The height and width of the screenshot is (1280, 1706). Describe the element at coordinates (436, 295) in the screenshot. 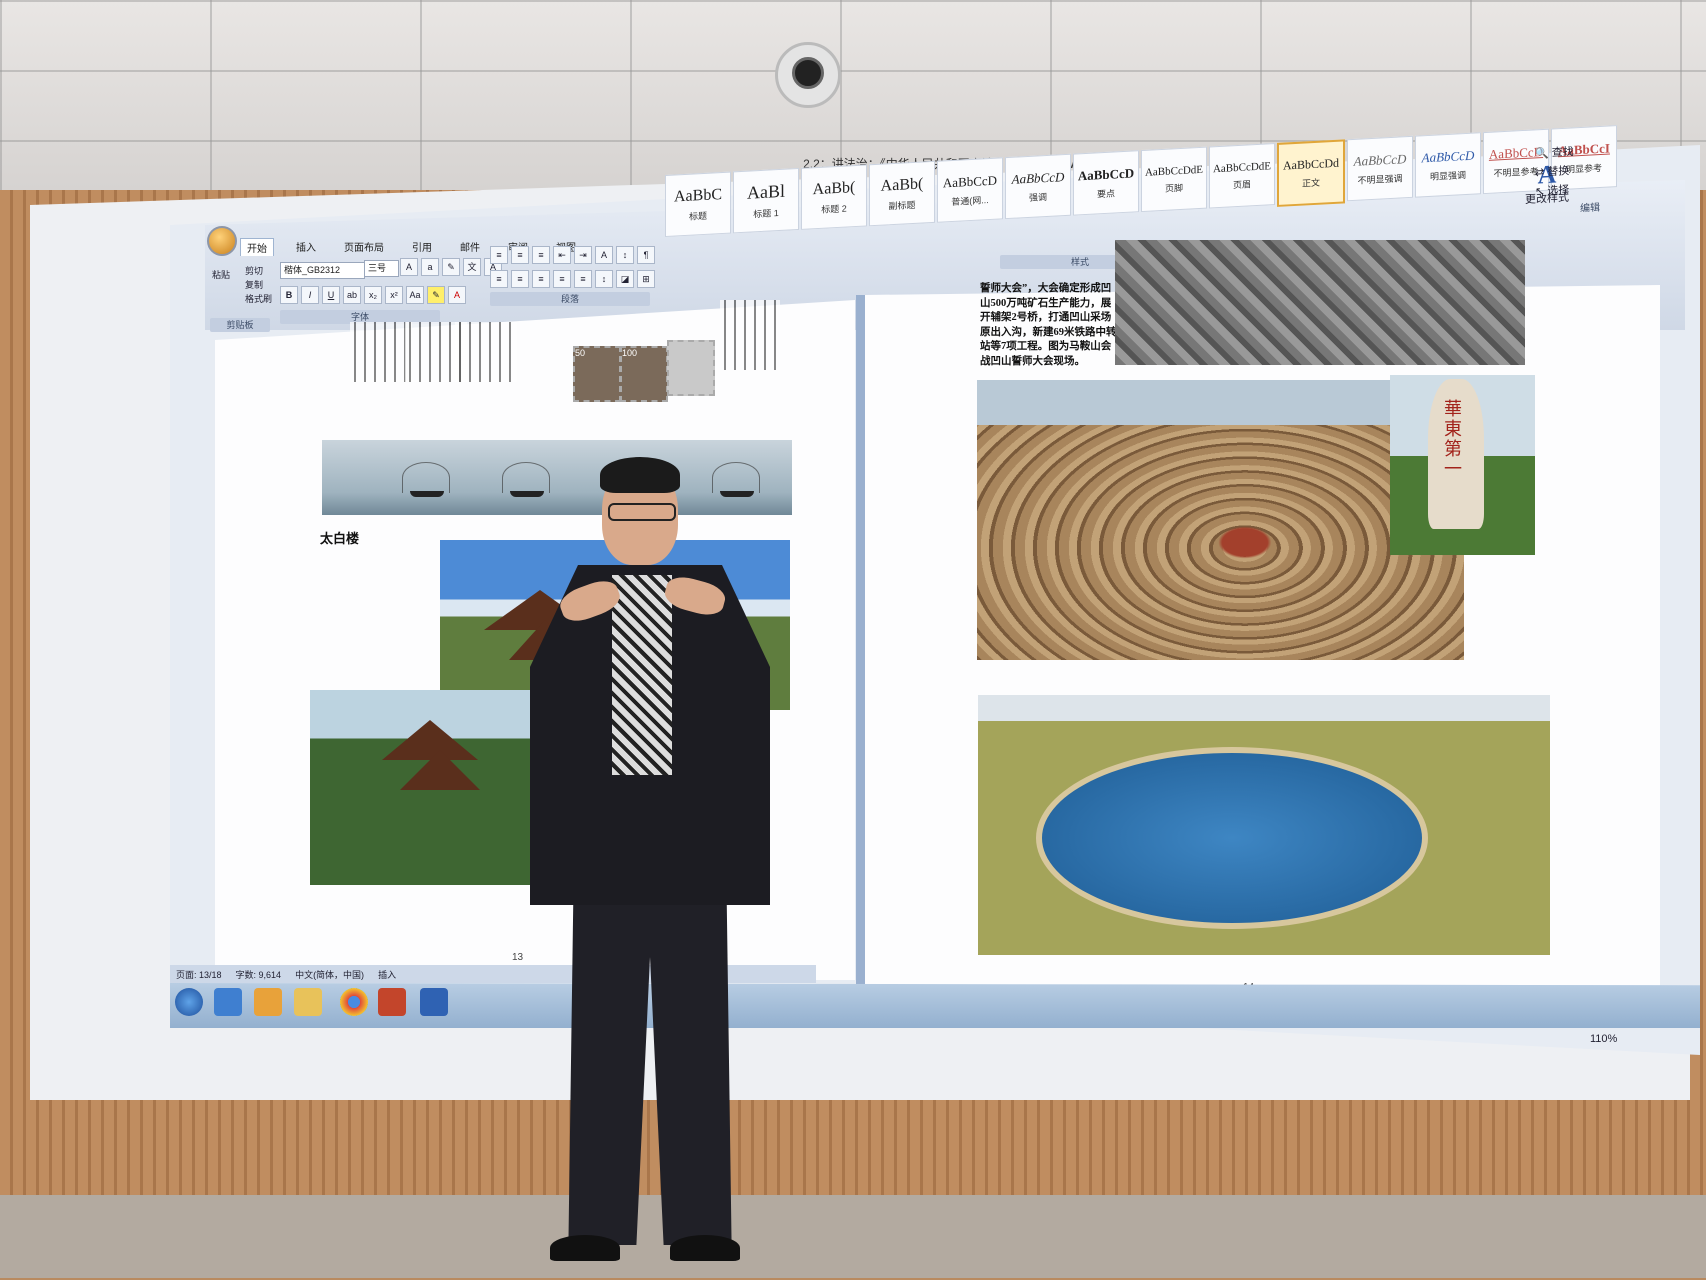

I see `highlight-icon: ✎` at that location.